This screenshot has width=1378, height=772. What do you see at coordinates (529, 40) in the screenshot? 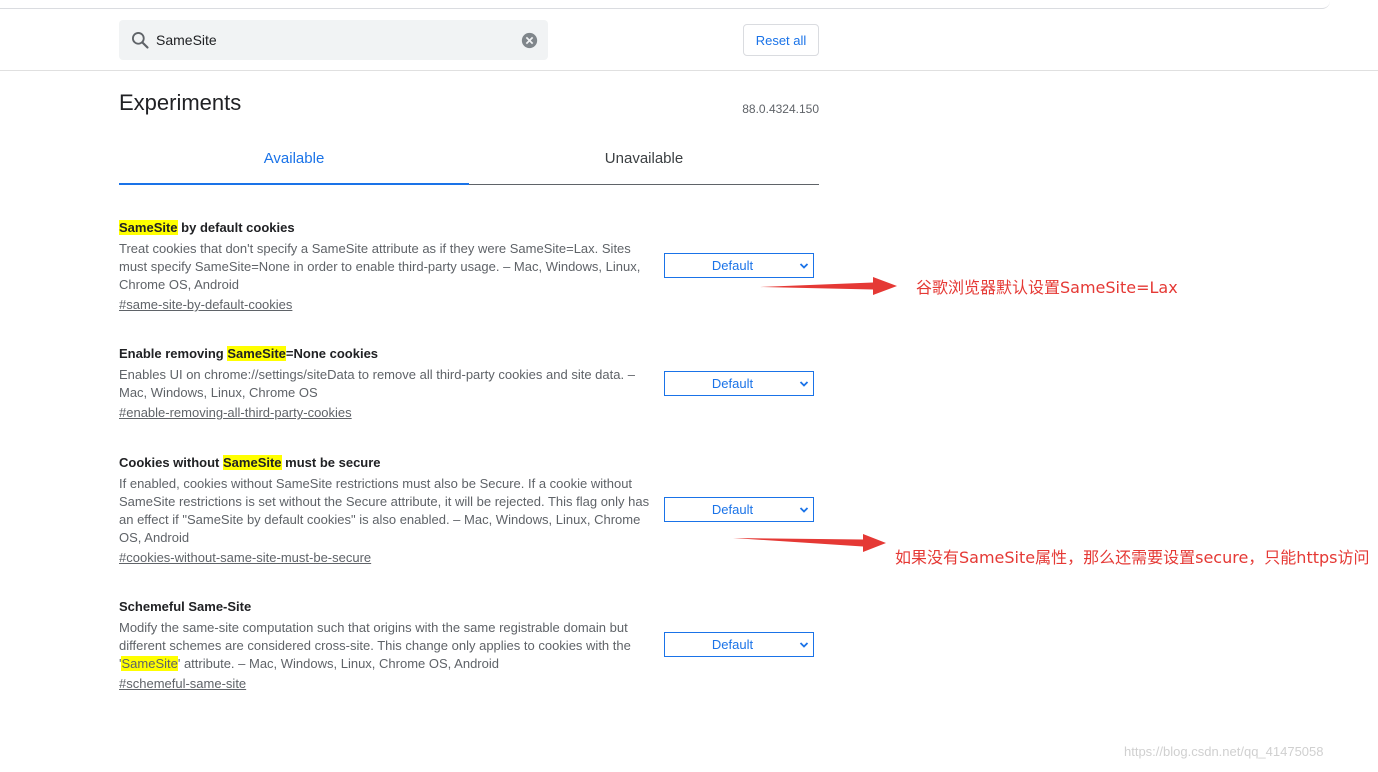
I see `clear-search-icon` at bounding box center [529, 40].